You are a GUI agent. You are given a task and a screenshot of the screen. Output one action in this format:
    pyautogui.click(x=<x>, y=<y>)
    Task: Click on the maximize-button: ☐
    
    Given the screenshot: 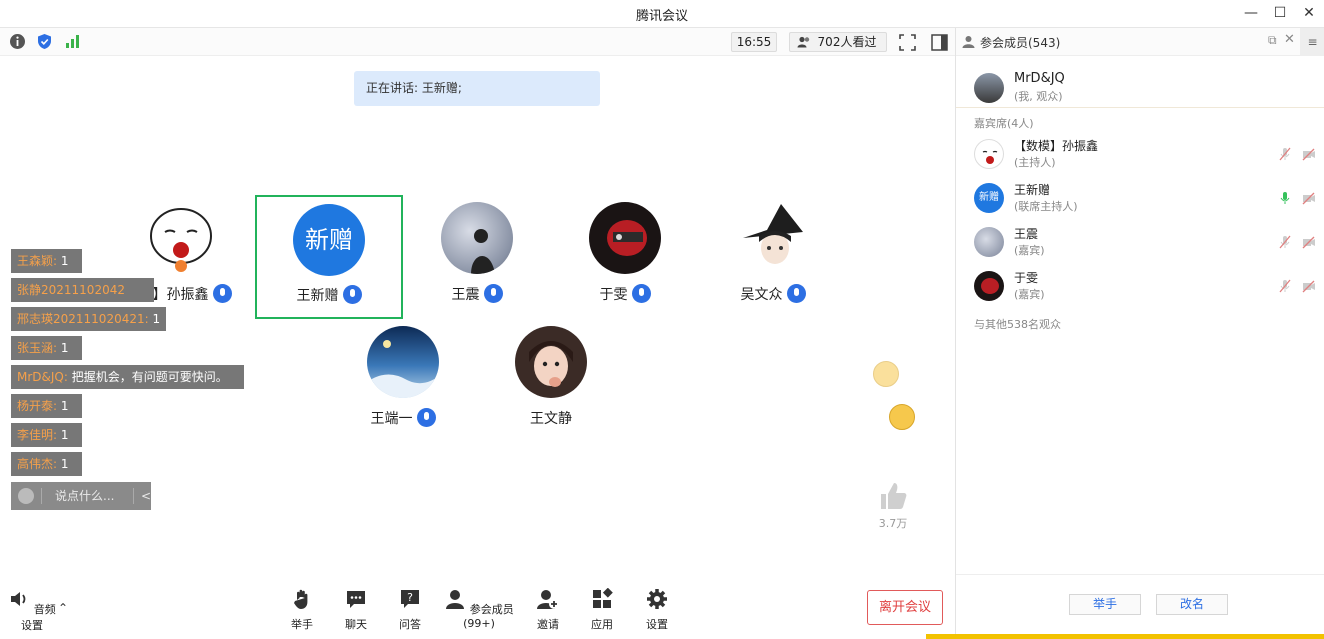 What is the action you would take?
    pyautogui.click(x=1280, y=14)
    